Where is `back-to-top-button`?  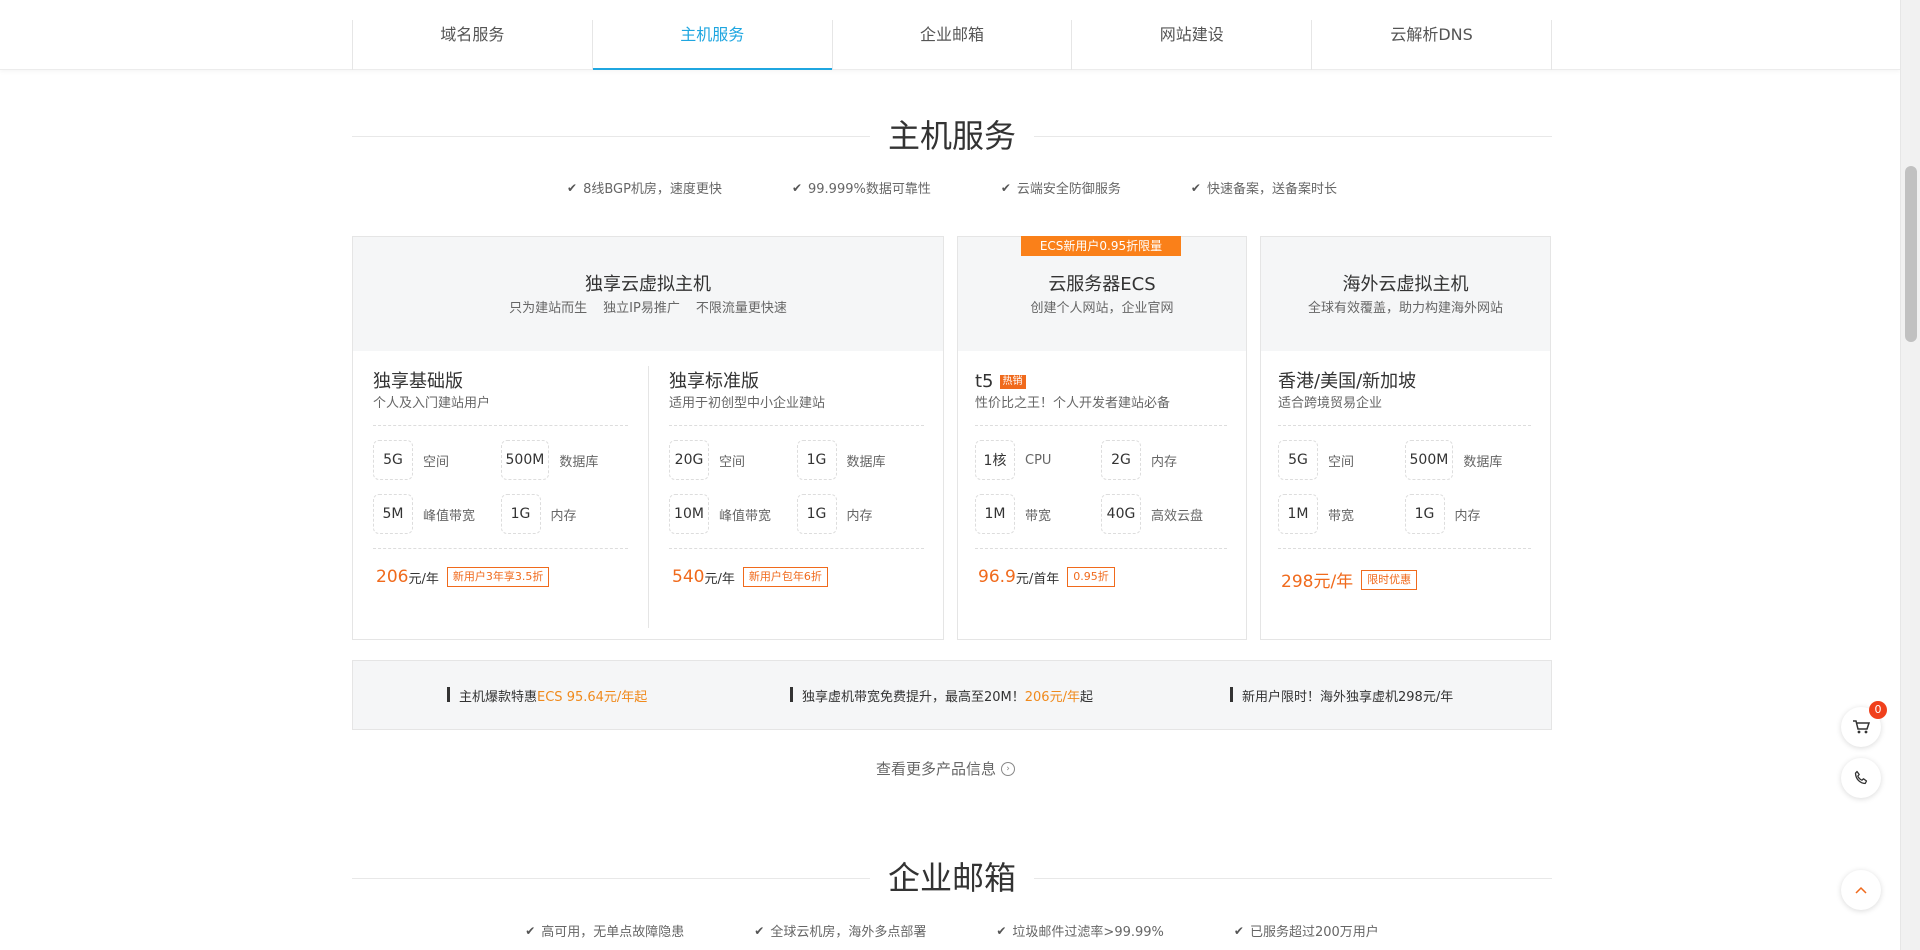
back-to-top-button is located at coordinates (1861, 890).